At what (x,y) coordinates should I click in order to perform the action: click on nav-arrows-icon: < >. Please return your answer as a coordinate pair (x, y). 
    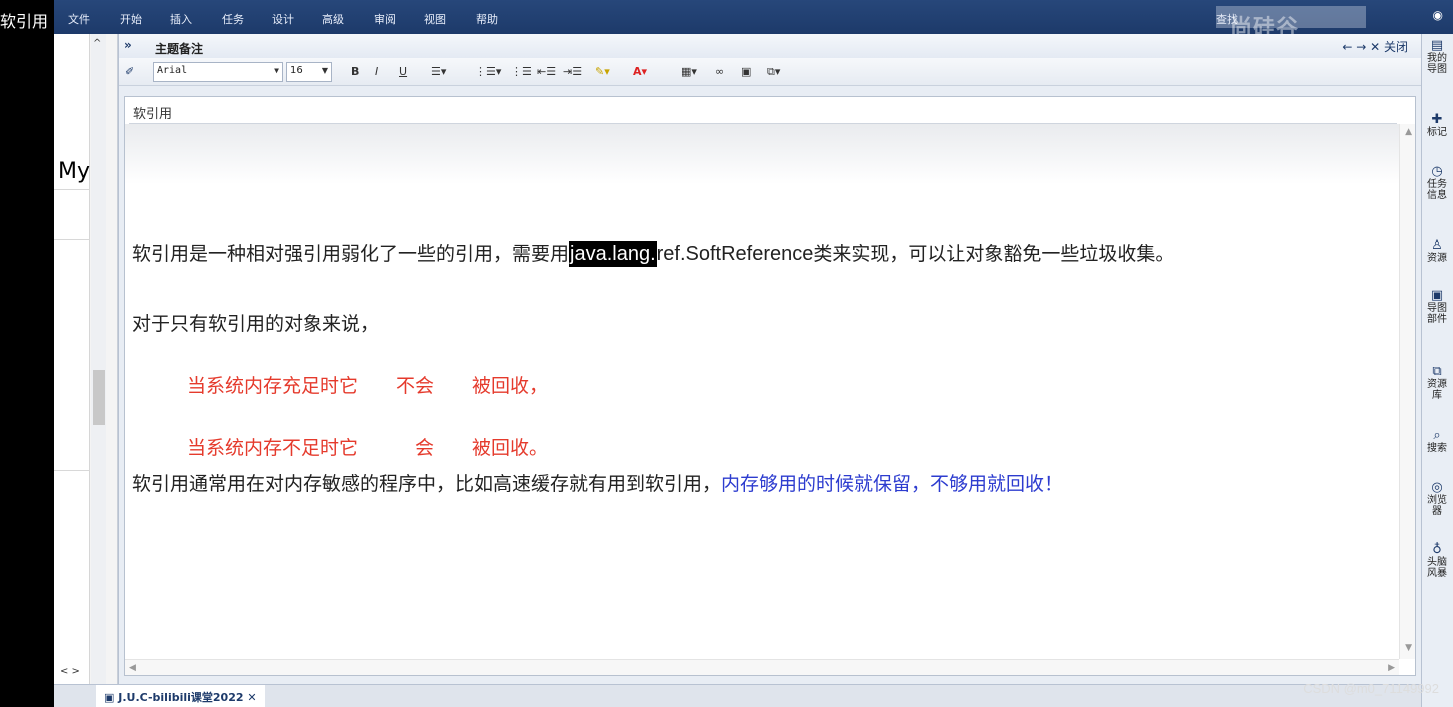
    Looking at the image, I should click on (70, 671).